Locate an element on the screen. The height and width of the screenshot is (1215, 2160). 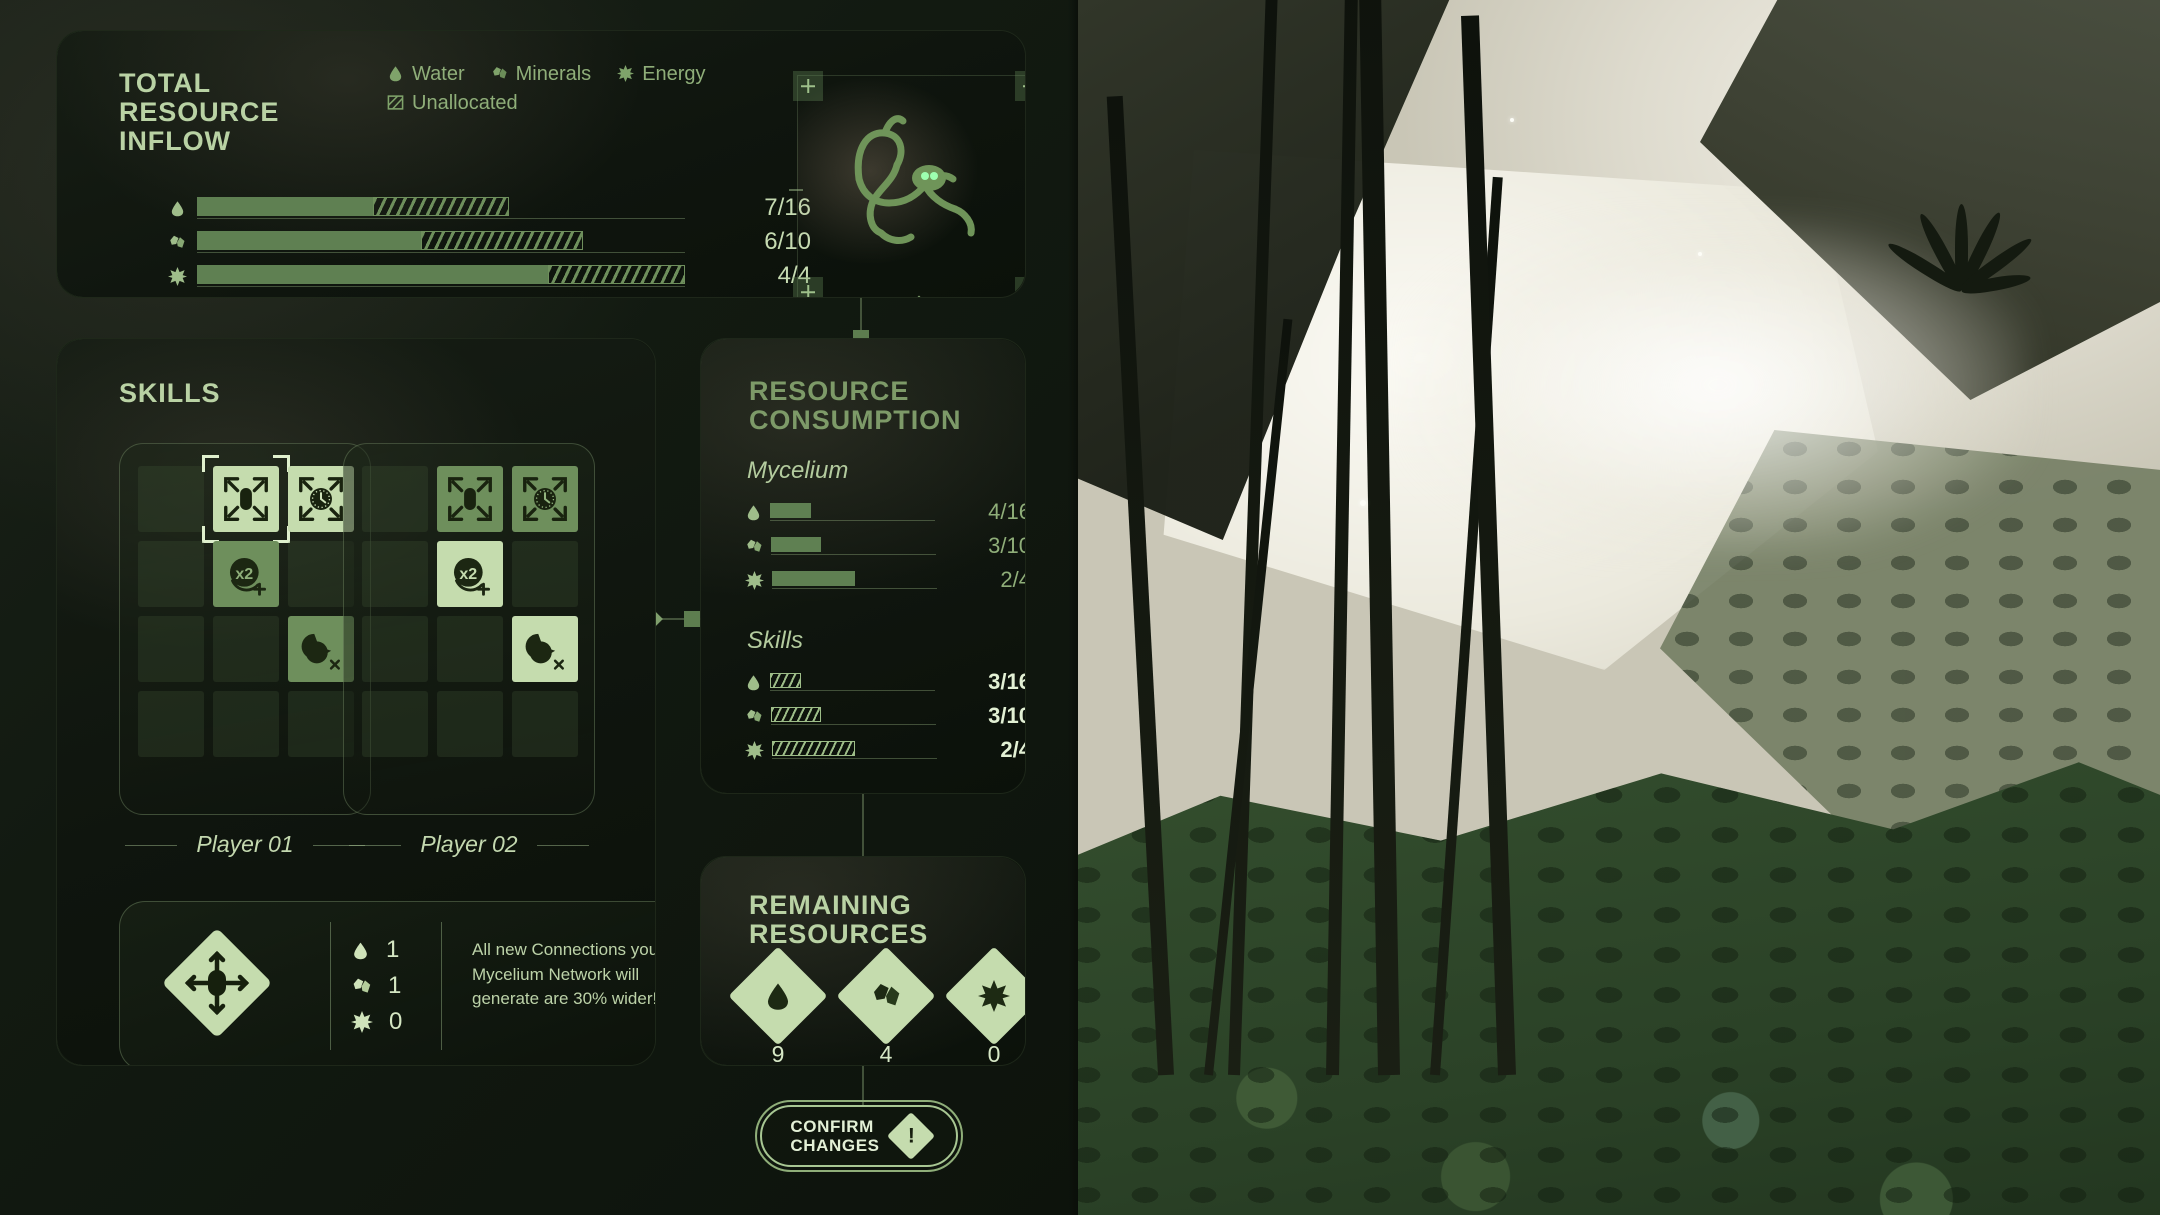
skills-title: SKILLS is located at coordinates (170, 393).